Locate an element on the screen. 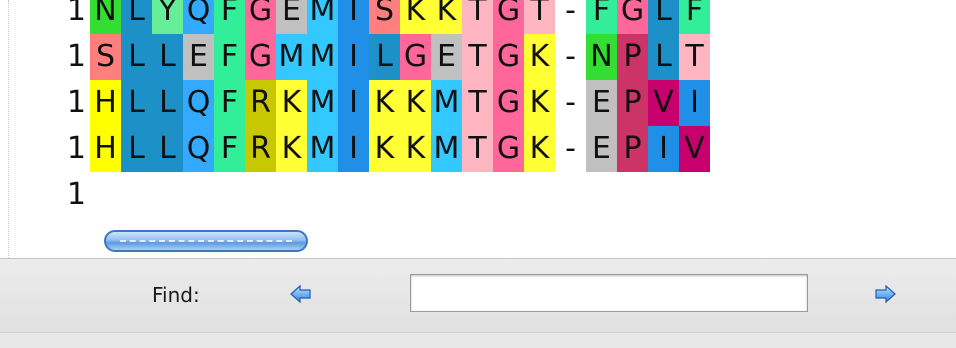 This screenshot has width=956, height=348. find-next-button is located at coordinates (885, 294).